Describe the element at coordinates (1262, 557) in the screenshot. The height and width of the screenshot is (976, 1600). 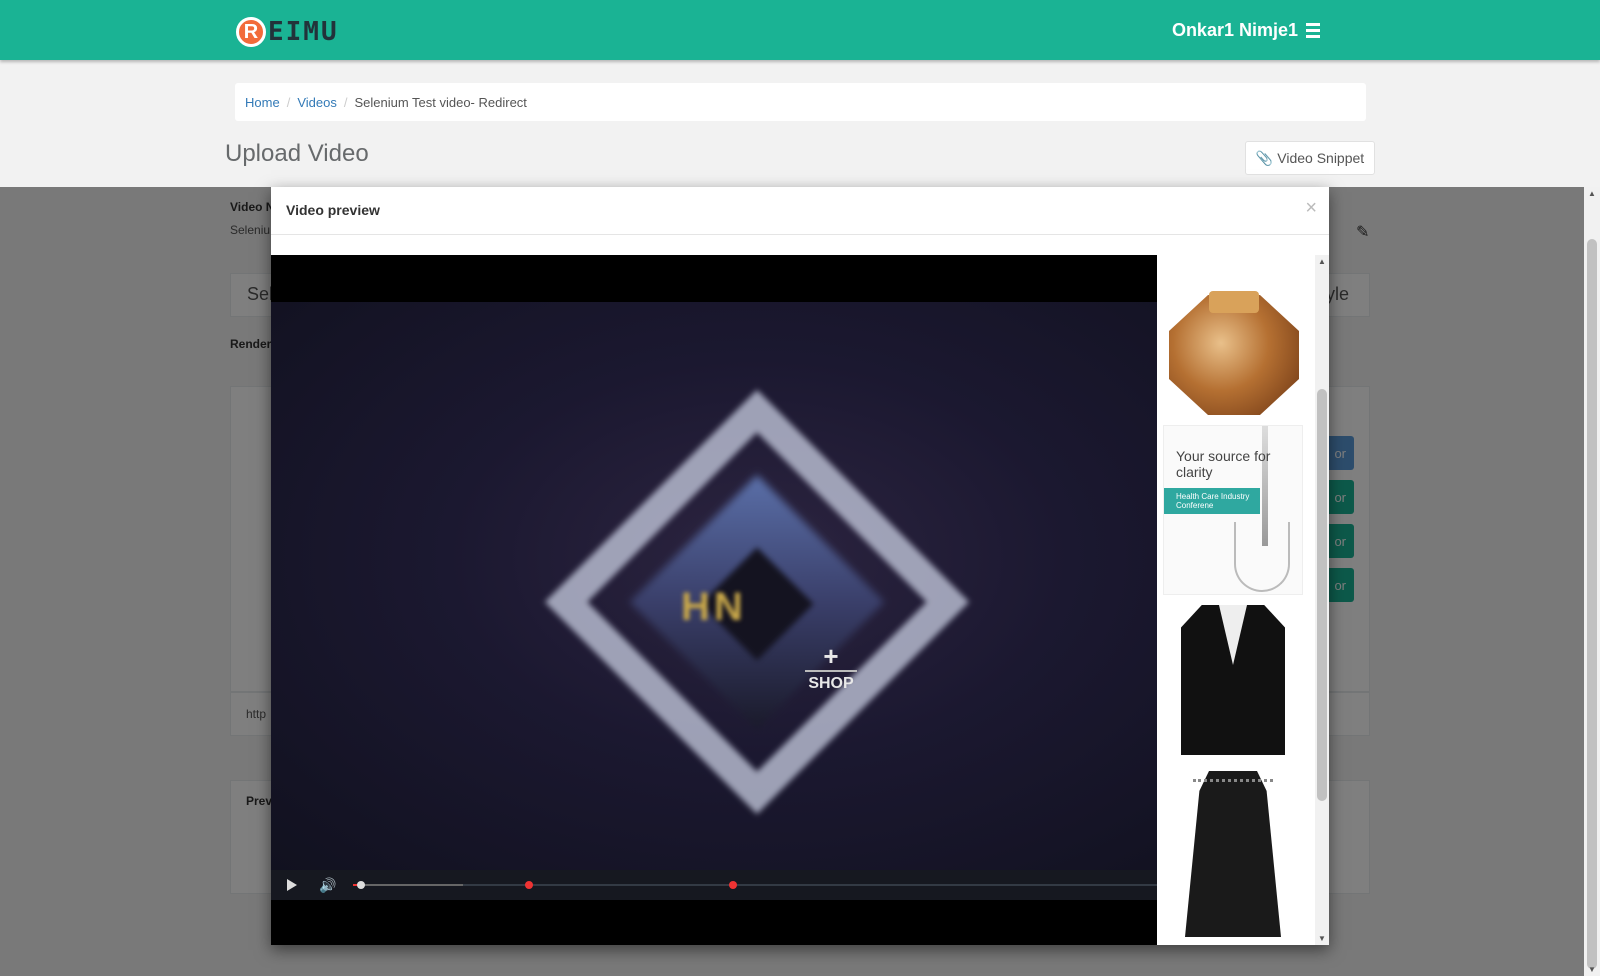
I see `ad-glass-image` at that location.